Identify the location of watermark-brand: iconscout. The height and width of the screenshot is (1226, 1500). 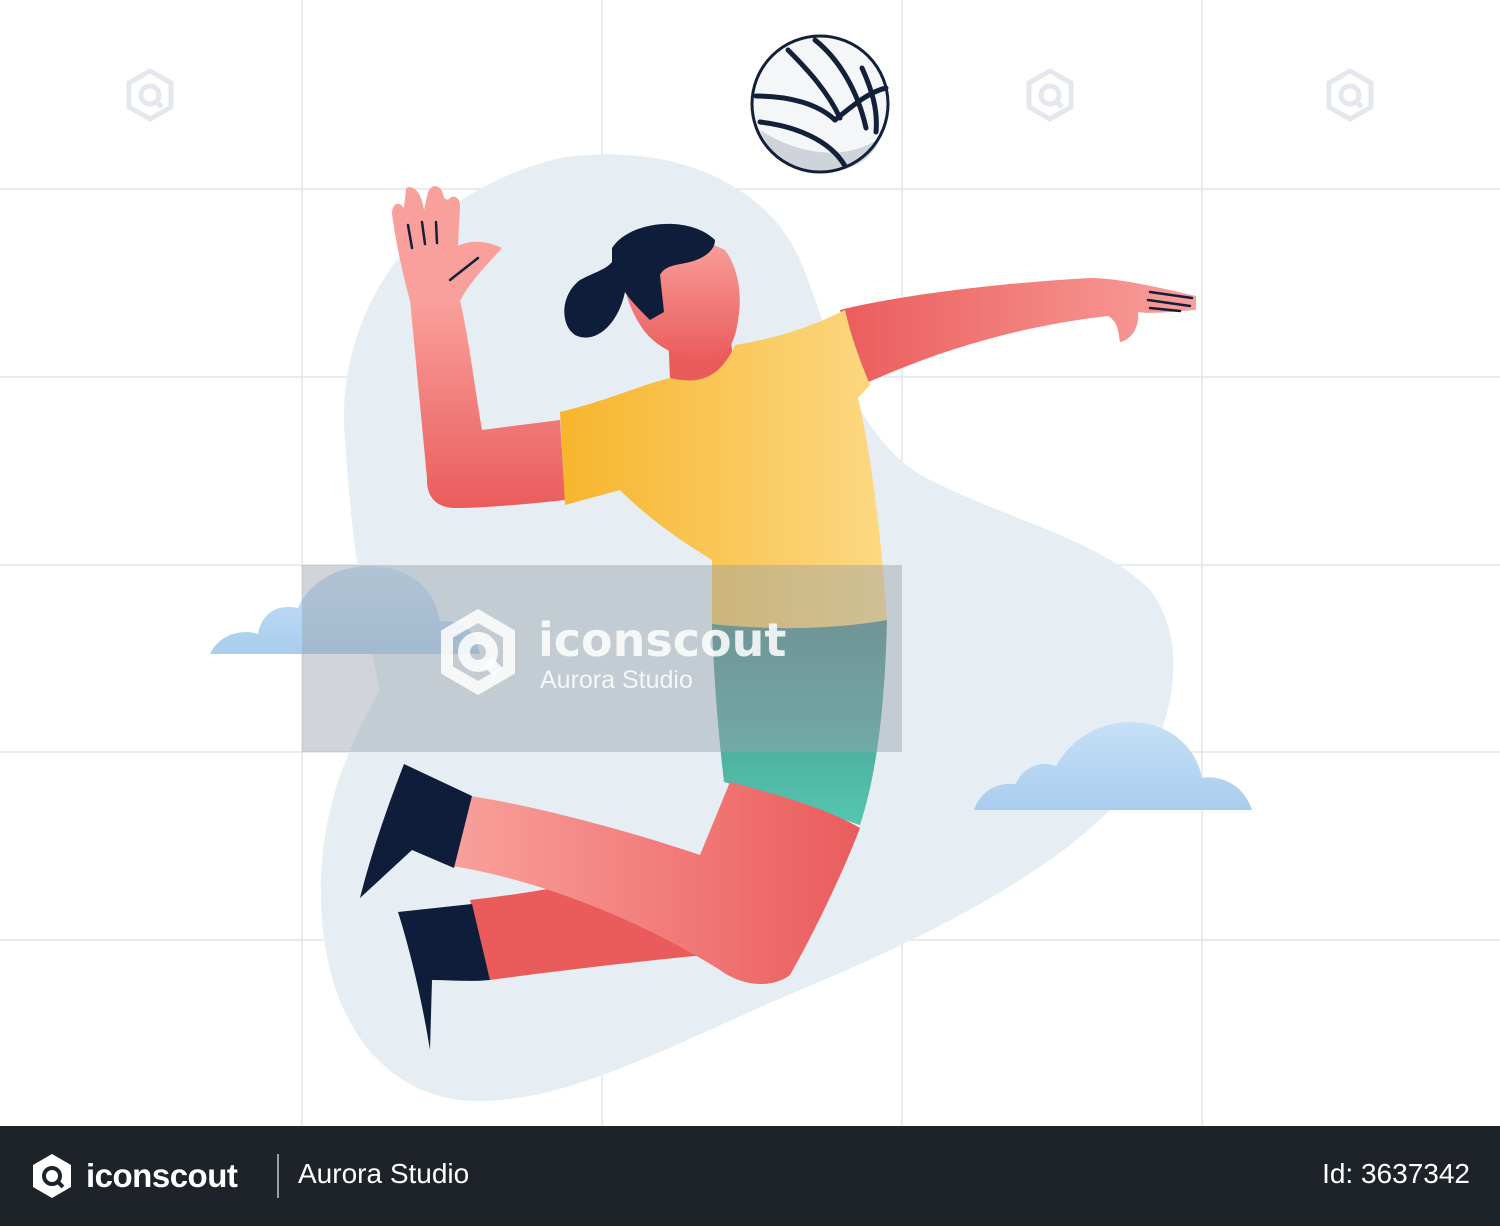
(662, 640).